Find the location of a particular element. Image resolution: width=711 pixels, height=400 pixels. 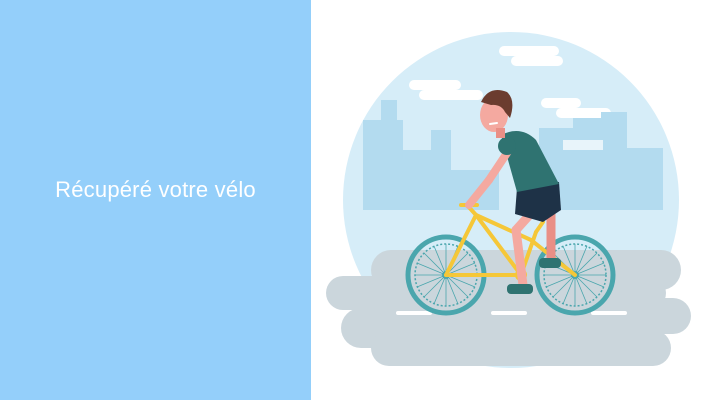

road is located at coordinates (508, 308).